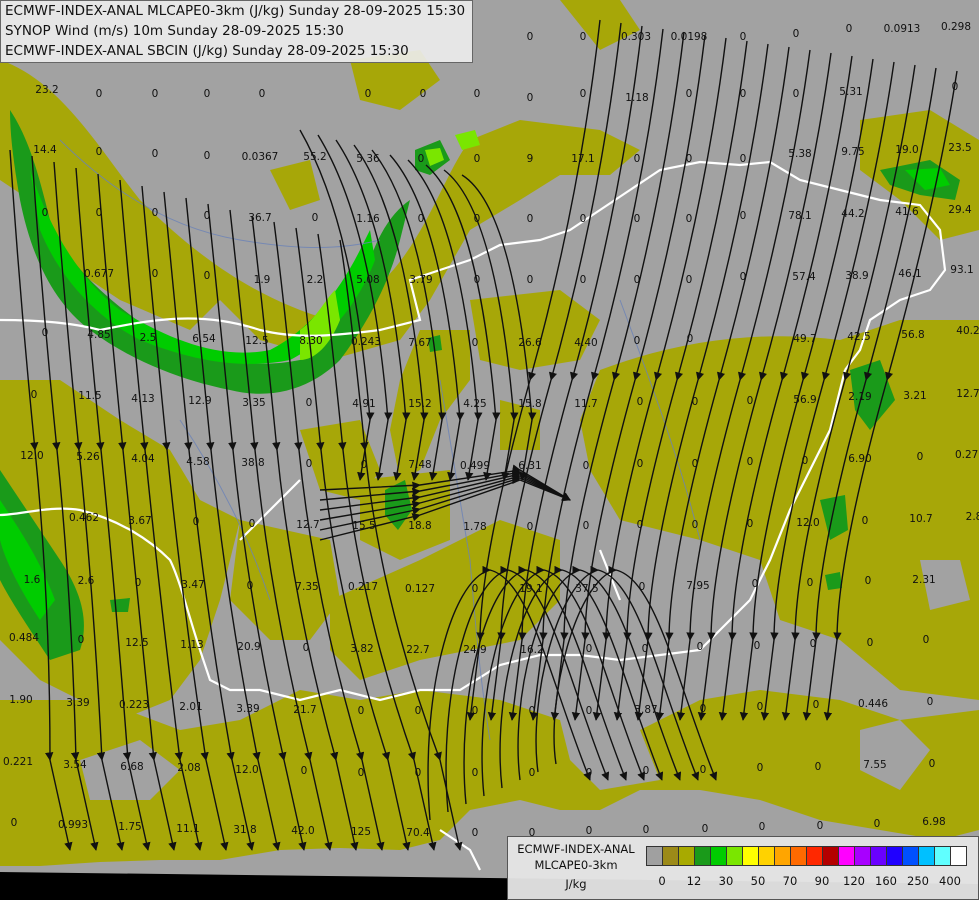  Describe the element at coordinates (306, 587) in the screenshot. I see `point-value-label: 7.35` at that location.